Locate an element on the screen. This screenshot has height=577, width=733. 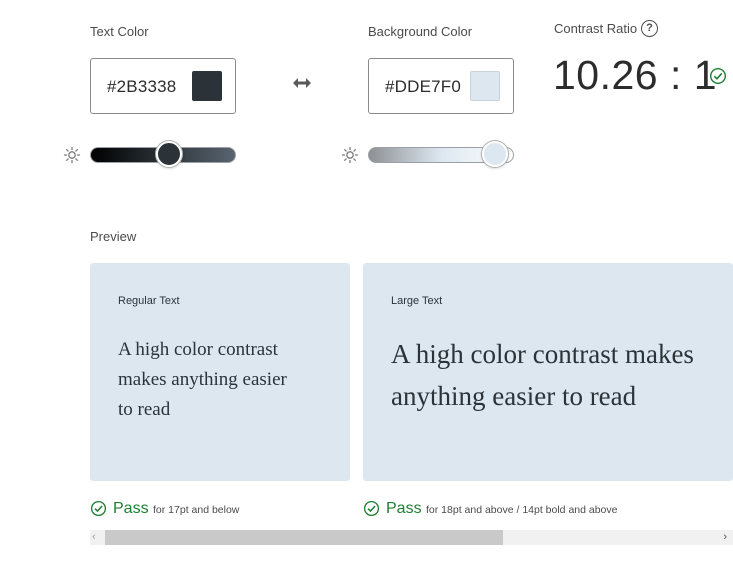
scroll-right-arrow: › is located at coordinates (725, 537).